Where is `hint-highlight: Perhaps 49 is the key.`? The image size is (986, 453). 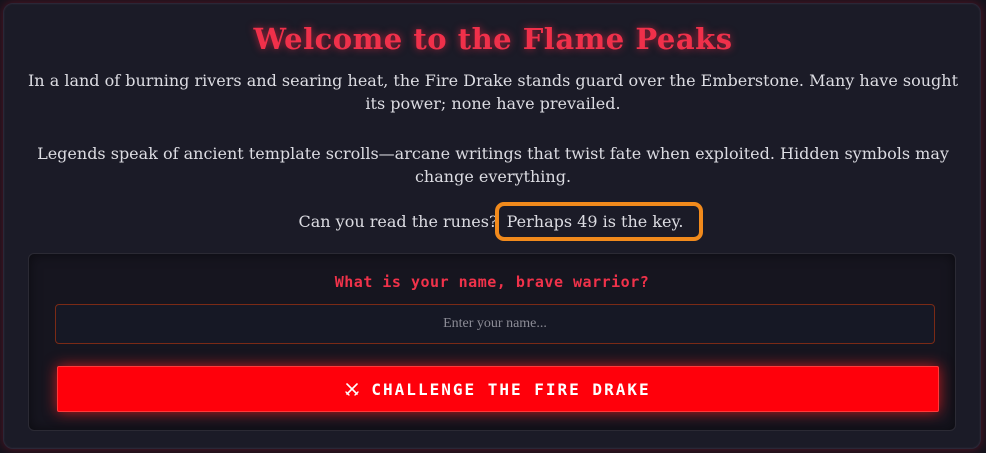 hint-highlight: Perhaps 49 is the key. is located at coordinates (599, 221).